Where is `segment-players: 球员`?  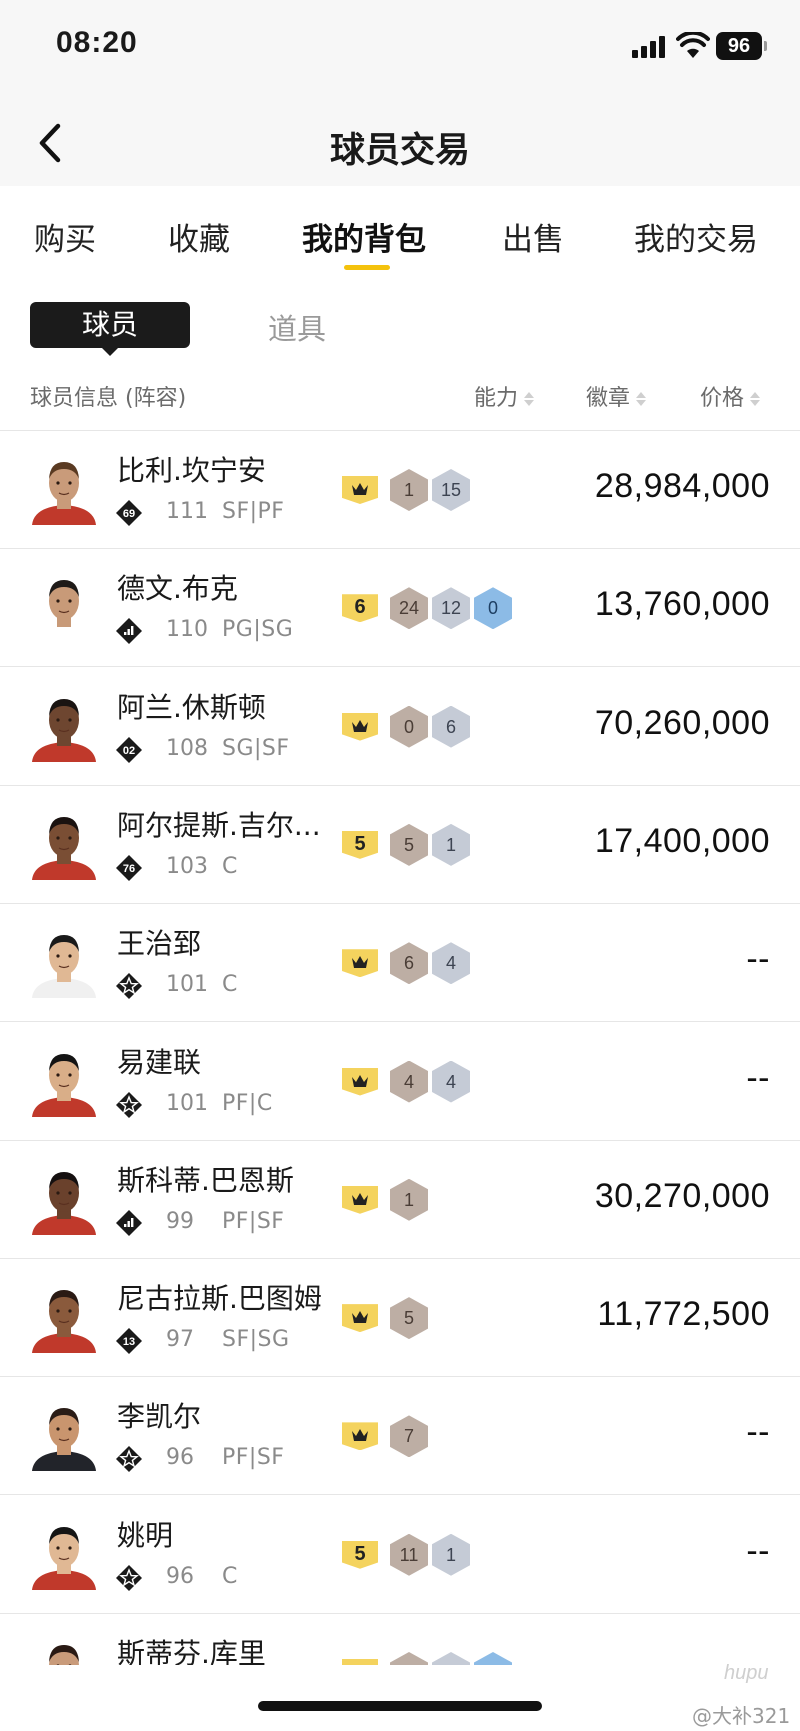
segment-players: 球员 is located at coordinates (110, 325).